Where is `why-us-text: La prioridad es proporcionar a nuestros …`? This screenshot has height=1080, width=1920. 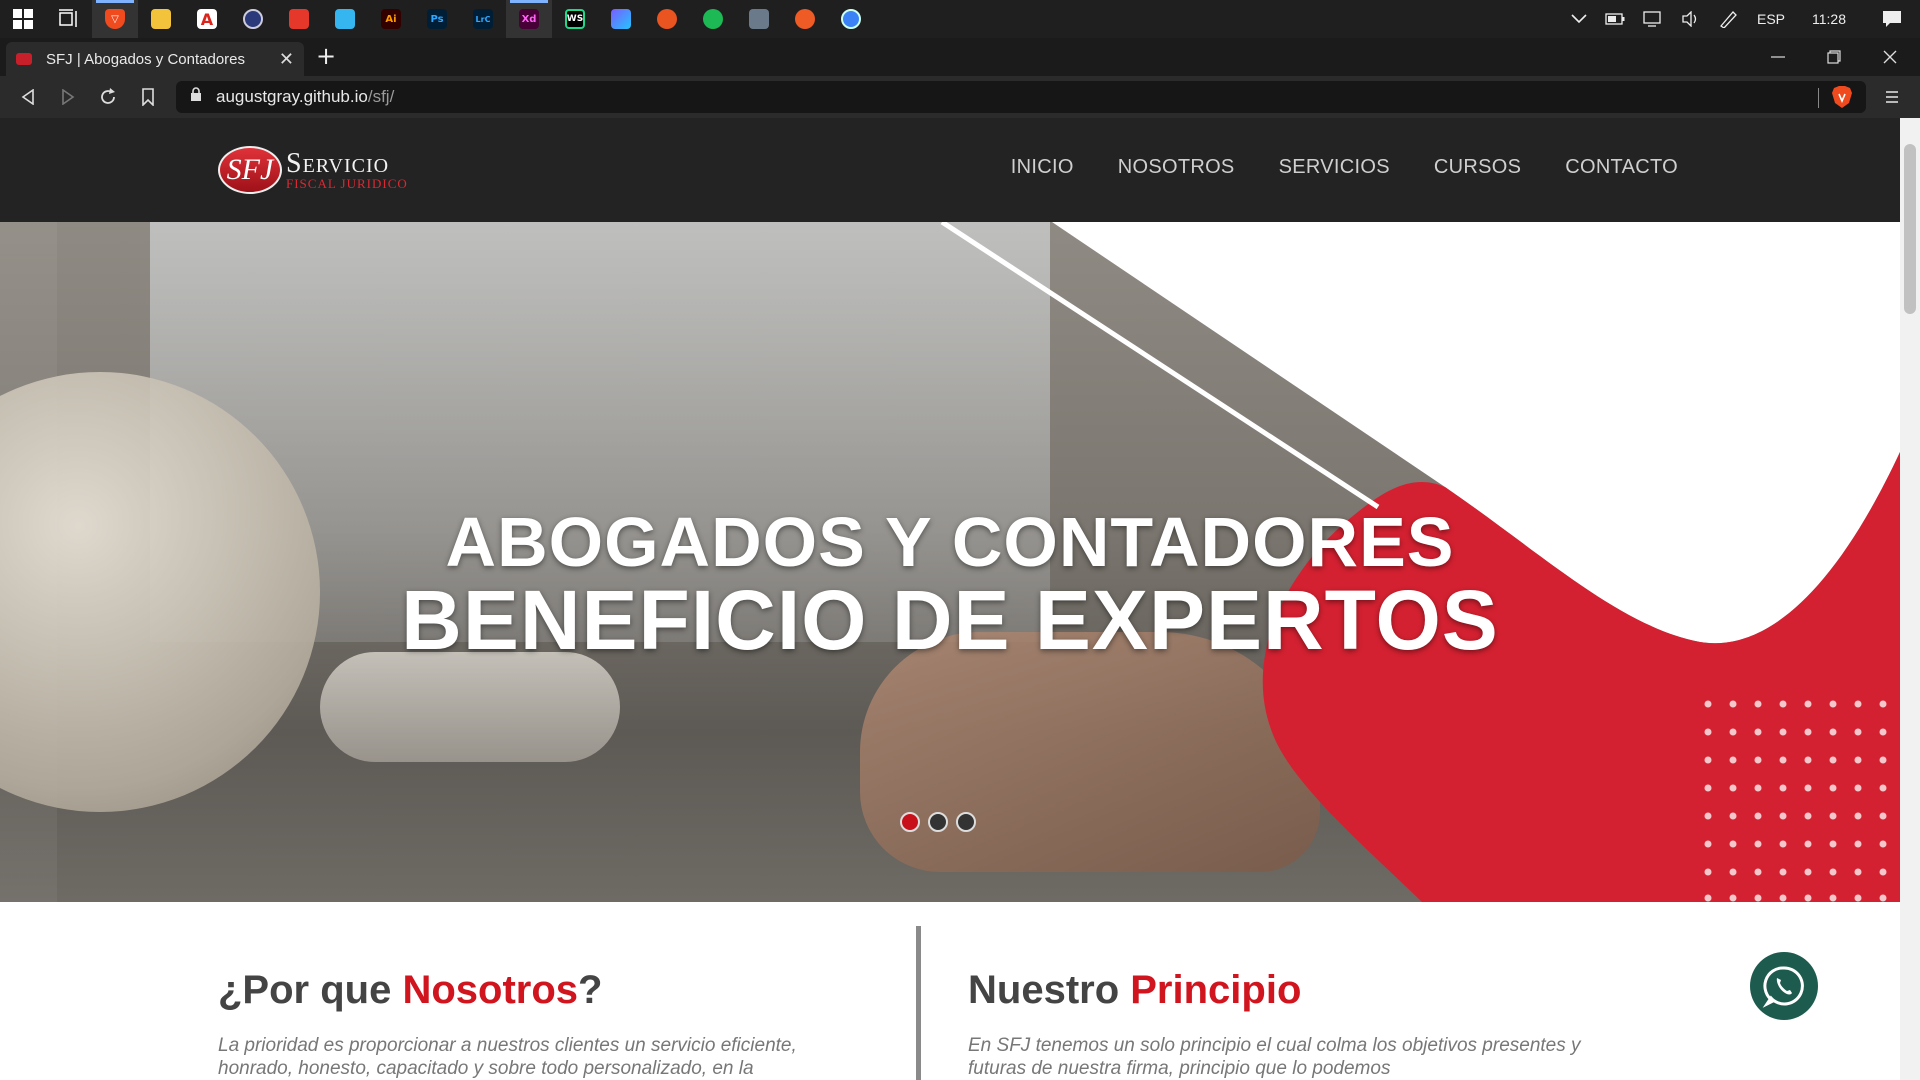 why-us-text: La prioridad es proporcionar a nuestros … is located at coordinates (507, 1057).